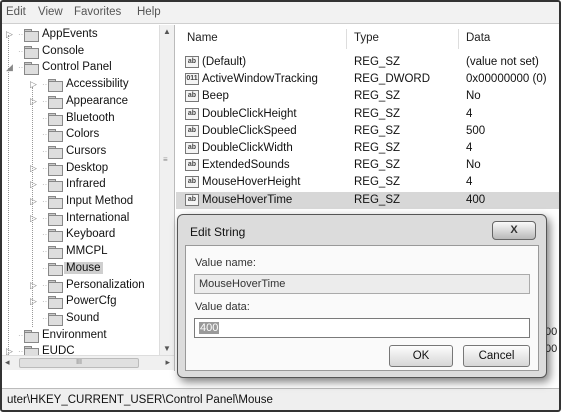 This screenshot has height=412, width=561. I want to click on value-data-input: 400, so click(362, 328).